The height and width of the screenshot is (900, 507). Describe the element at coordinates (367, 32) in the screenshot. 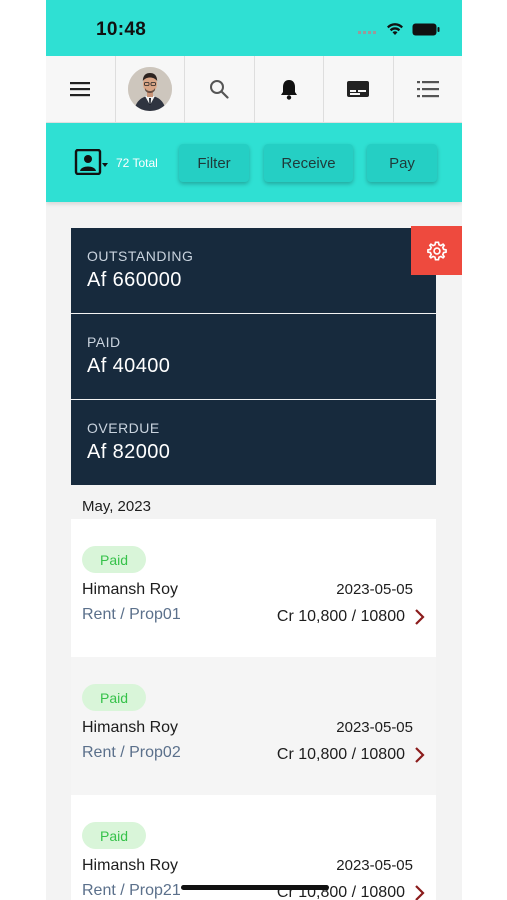

I see `signal-icon` at that location.